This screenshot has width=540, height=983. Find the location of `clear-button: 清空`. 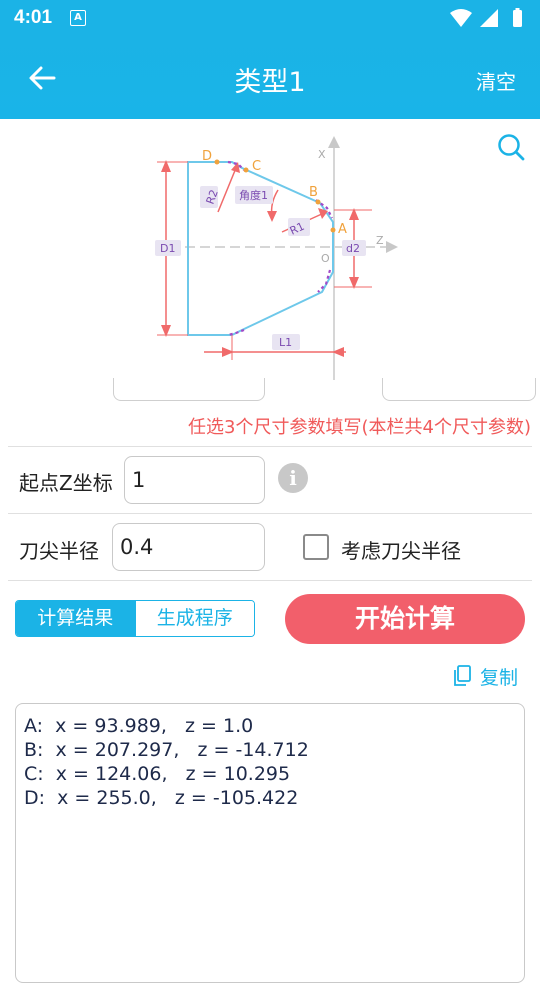

clear-button: 清空 is located at coordinates (496, 80).